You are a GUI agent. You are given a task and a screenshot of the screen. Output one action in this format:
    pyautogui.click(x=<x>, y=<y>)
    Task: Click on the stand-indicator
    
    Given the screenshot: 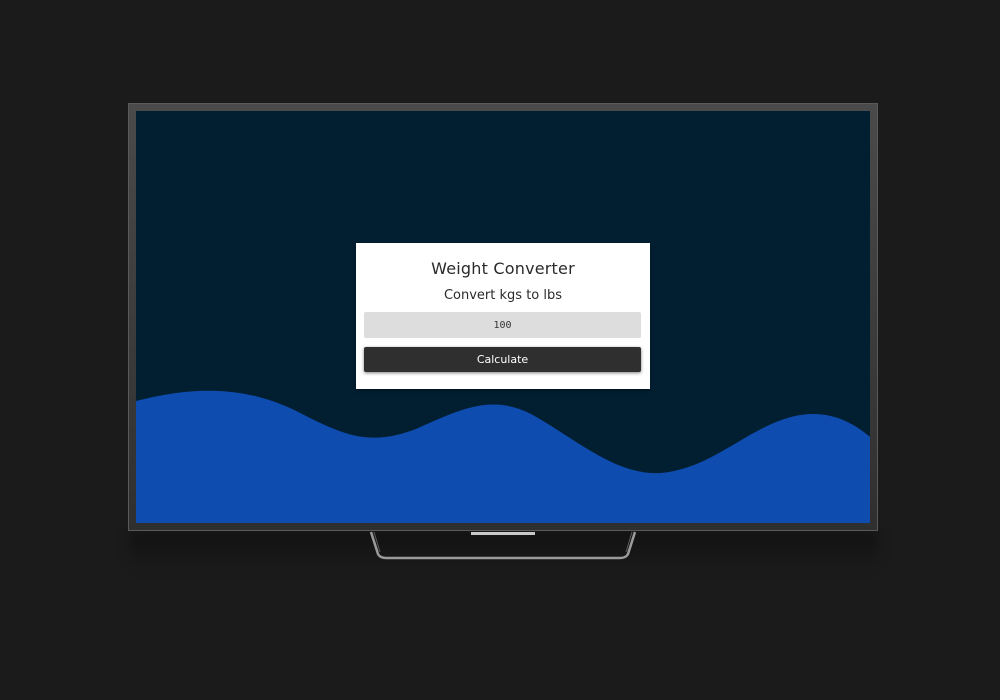 What is the action you would take?
    pyautogui.click(x=503, y=533)
    